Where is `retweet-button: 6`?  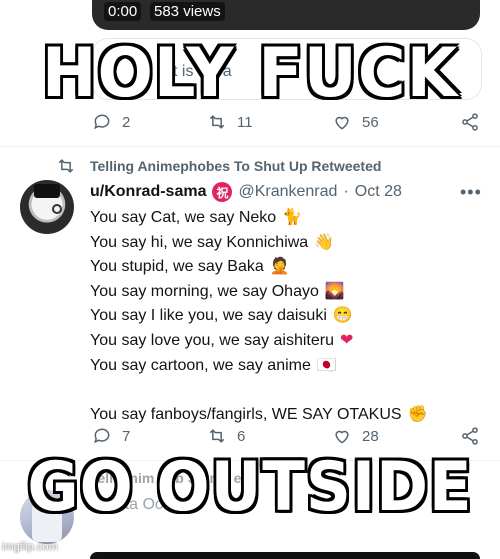
retweet-button: 6 is located at coordinates (226, 436).